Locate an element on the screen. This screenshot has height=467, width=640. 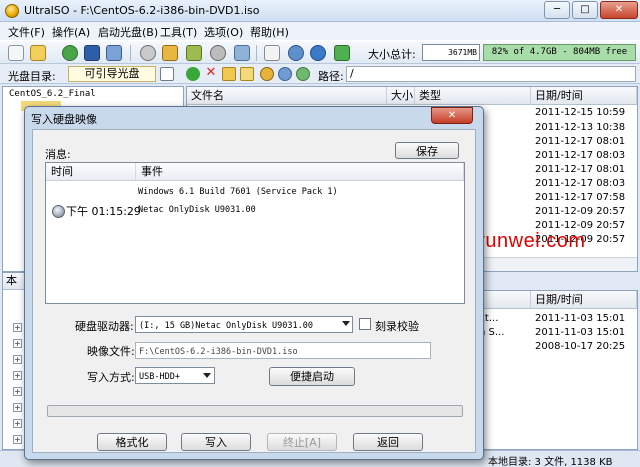
menu-options: 选项(O) is located at coordinates (223, 32).